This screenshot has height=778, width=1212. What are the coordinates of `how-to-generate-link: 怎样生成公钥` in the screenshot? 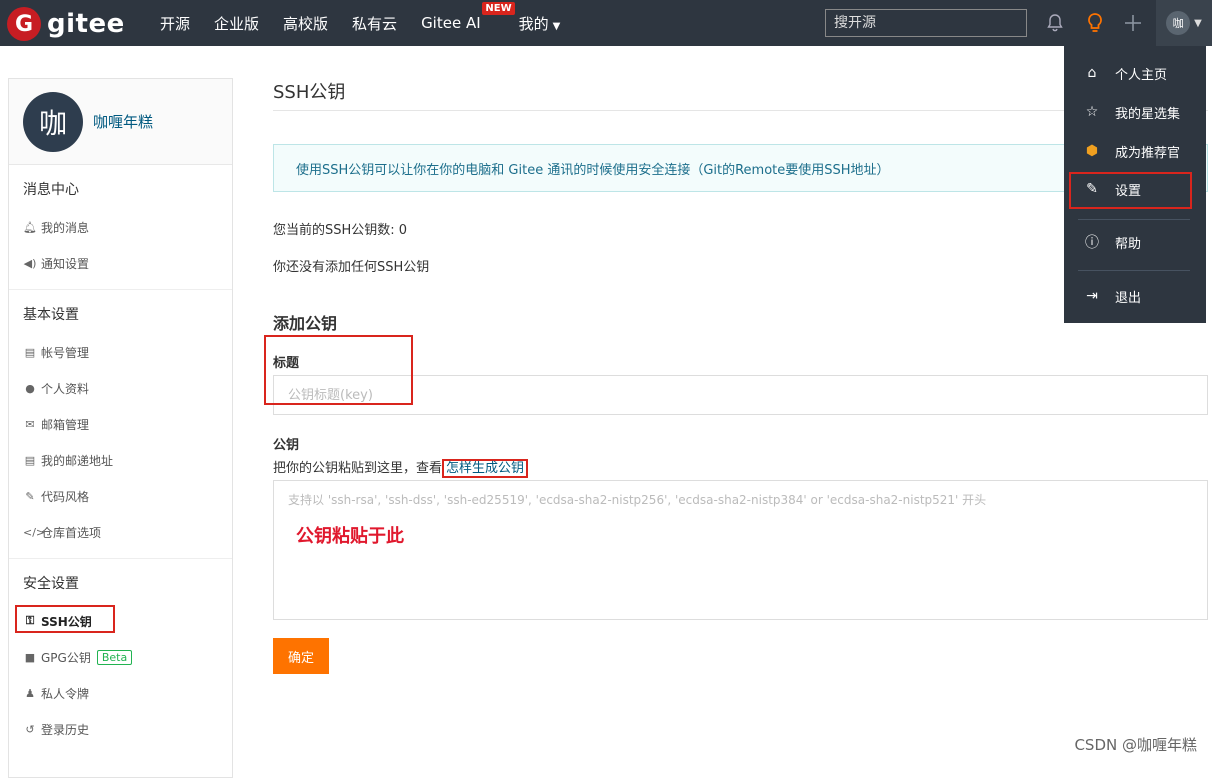 It's located at (485, 468).